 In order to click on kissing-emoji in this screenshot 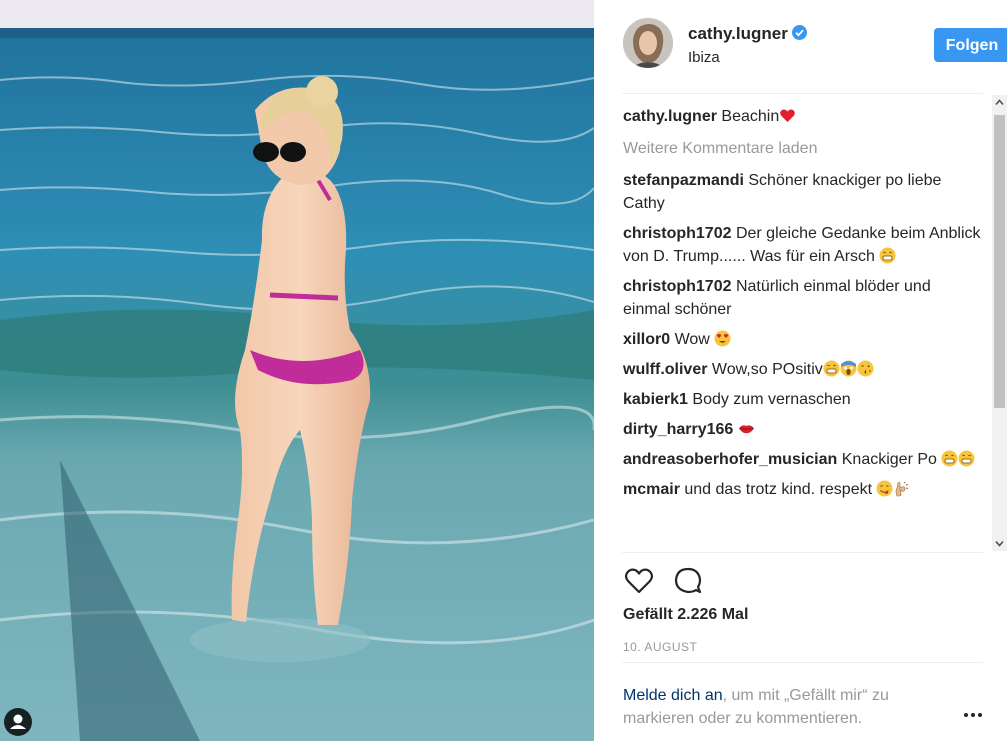, I will do `click(865, 368)`.